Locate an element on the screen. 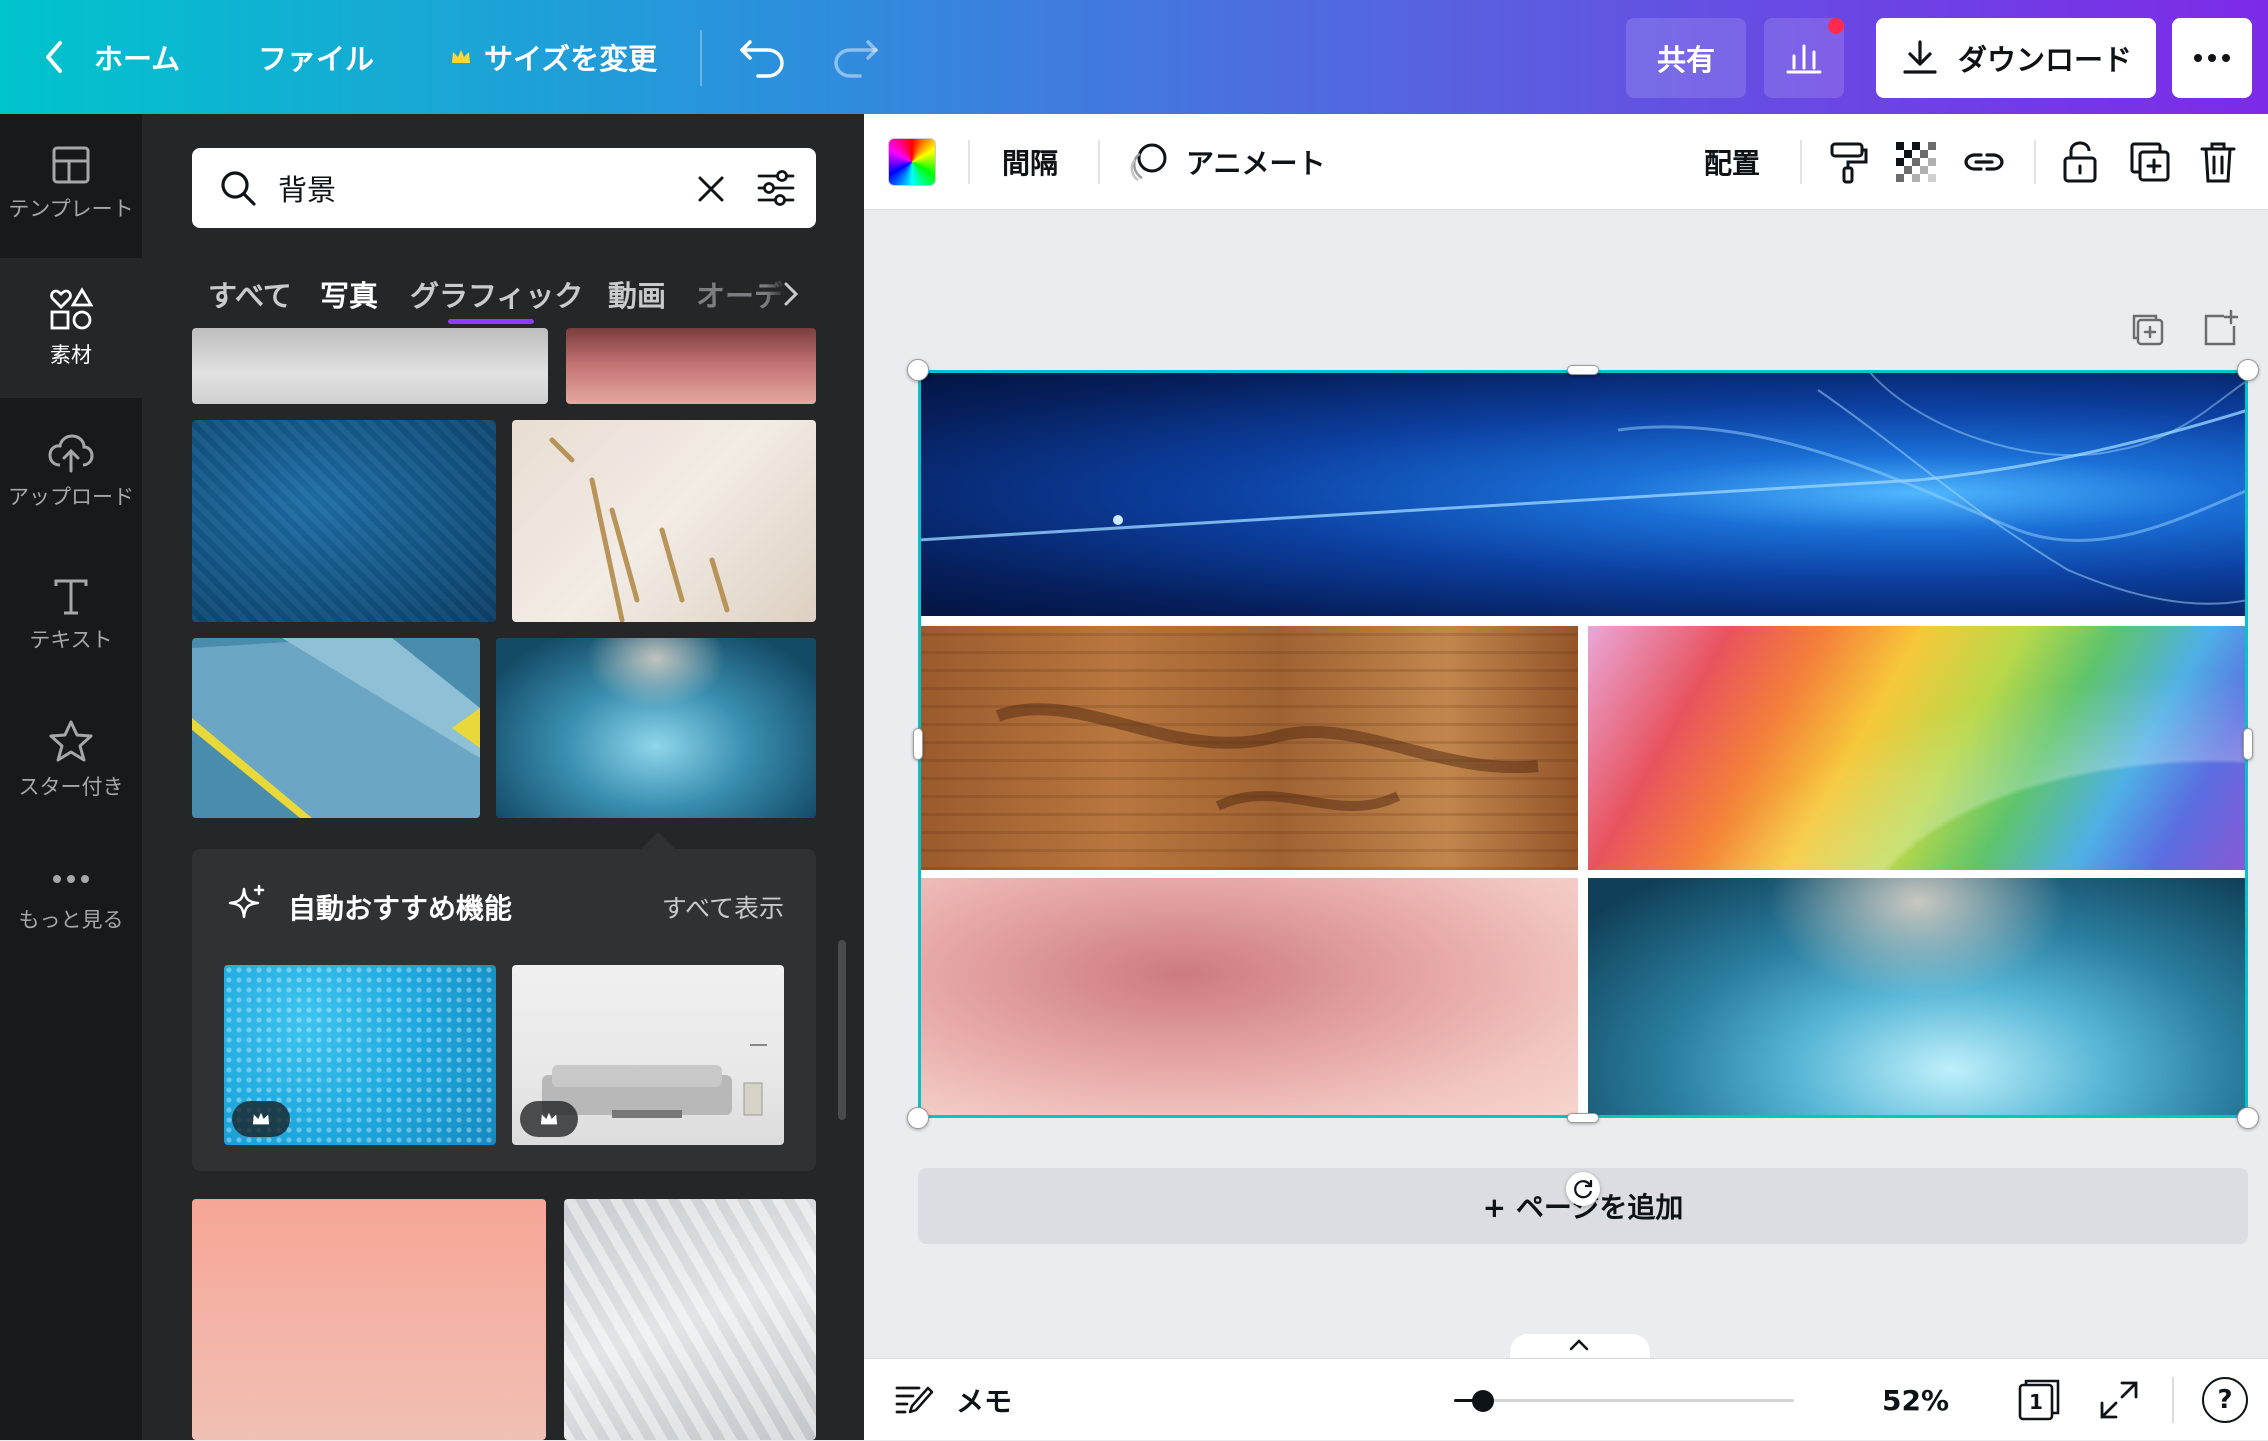  rotate-icon is located at coordinates (1583, 1189).